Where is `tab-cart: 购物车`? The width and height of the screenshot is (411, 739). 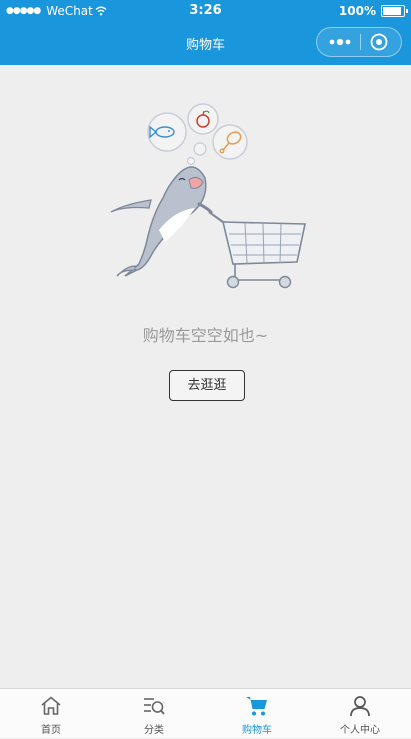 tab-cart: 购物车 is located at coordinates (257, 714).